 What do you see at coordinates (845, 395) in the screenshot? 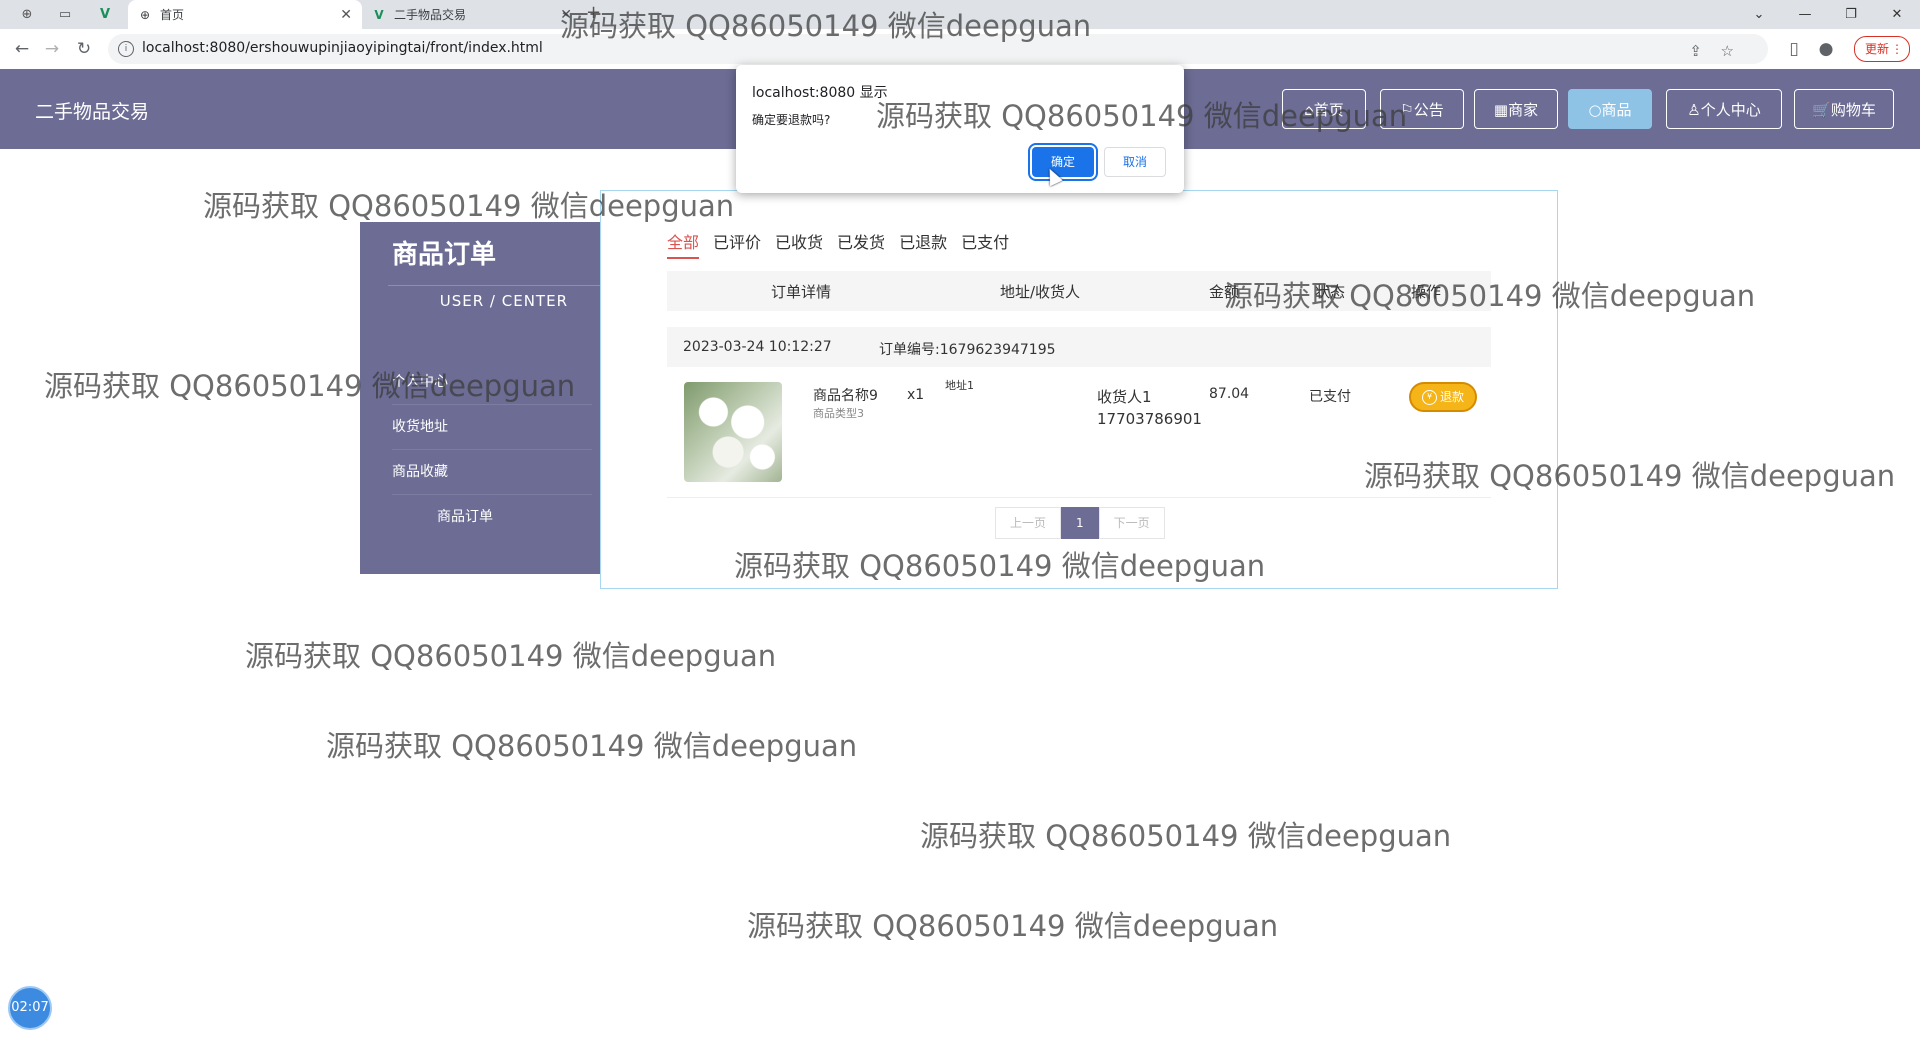
I see `product-name: 商品名称9` at bounding box center [845, 395].